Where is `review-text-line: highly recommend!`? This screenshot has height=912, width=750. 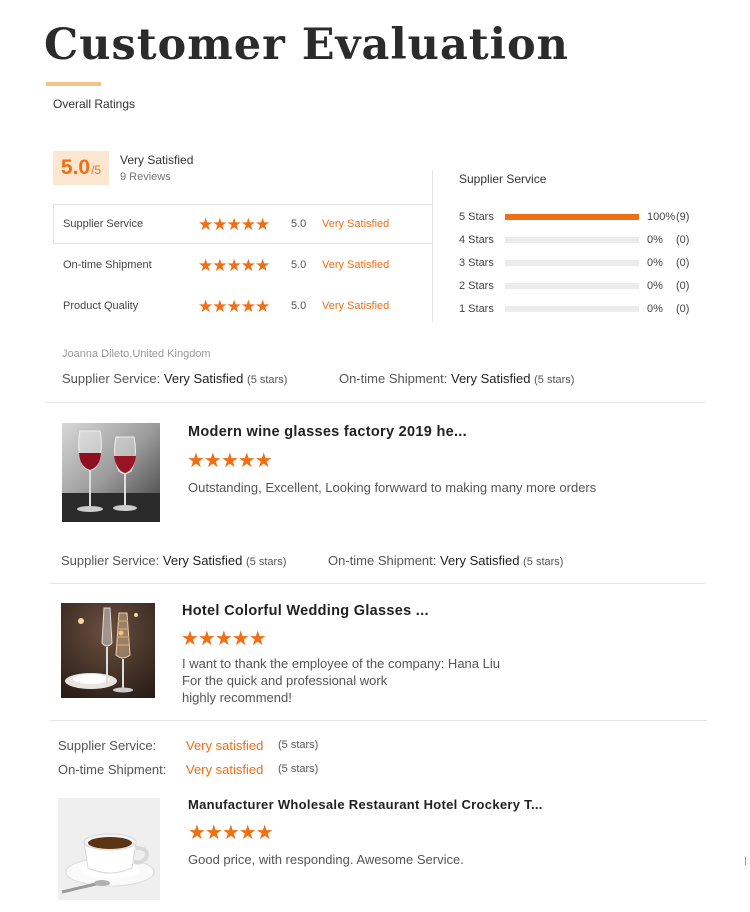 review-text-line: highly recommend! is located at coordinates (237, 697).